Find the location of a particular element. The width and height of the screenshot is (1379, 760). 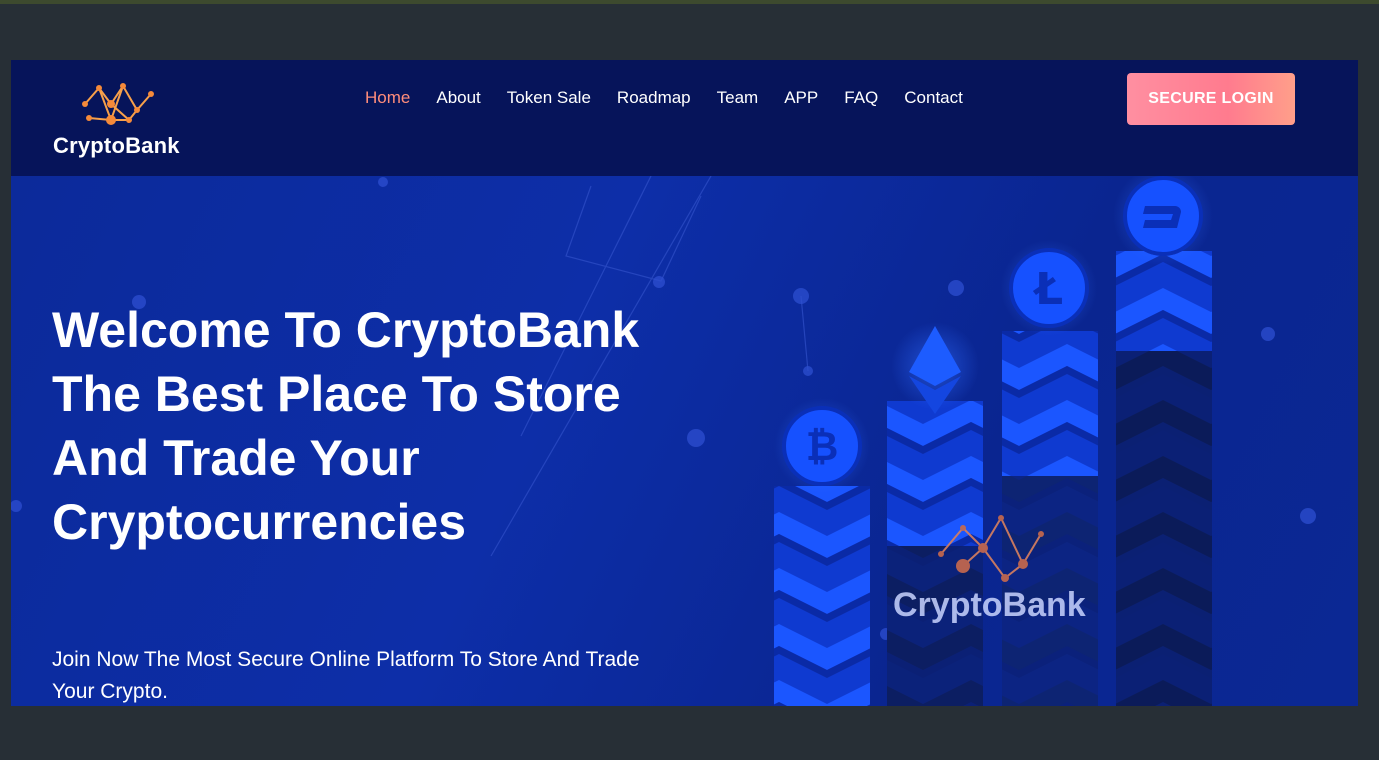

nav-link-faq: FAQ is located at coordinates (861, 98).